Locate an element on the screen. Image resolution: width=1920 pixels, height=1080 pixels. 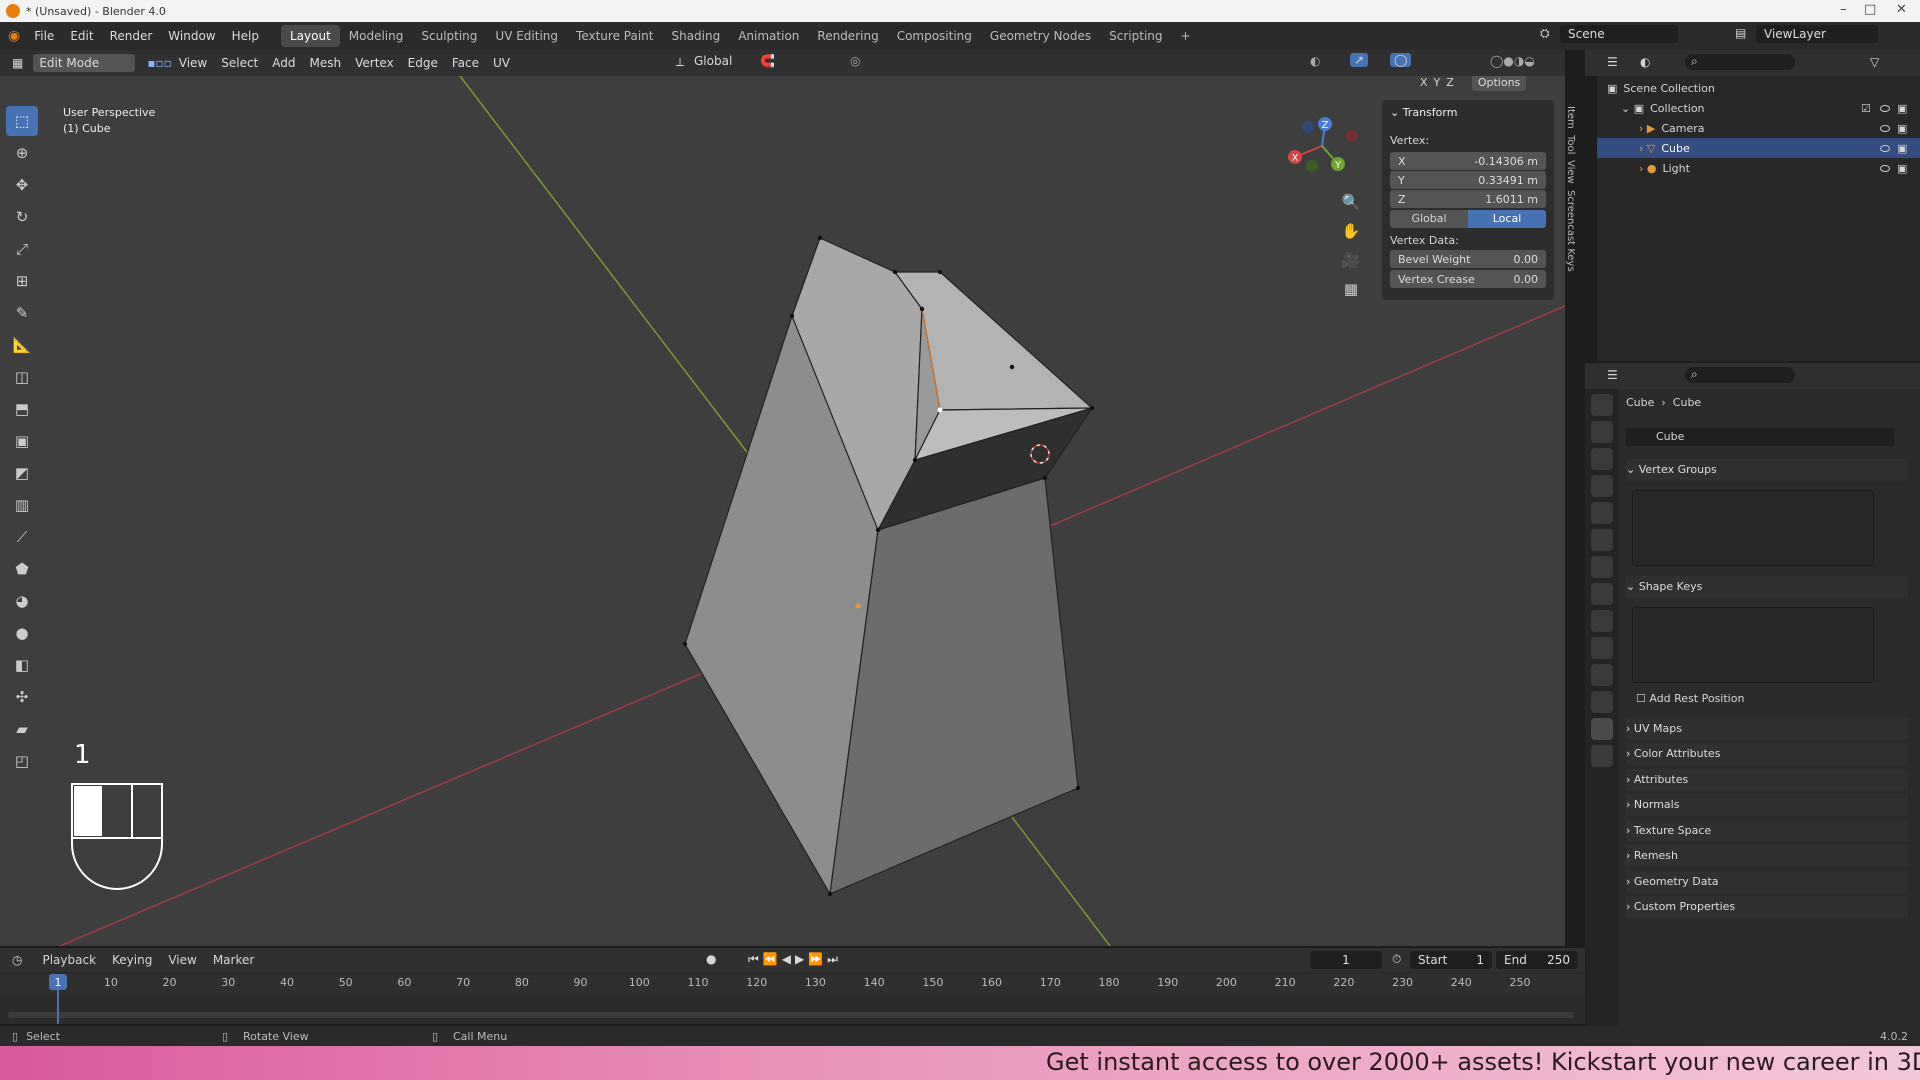
menu-vertex: Vertex is located at coordinates (374, 63).